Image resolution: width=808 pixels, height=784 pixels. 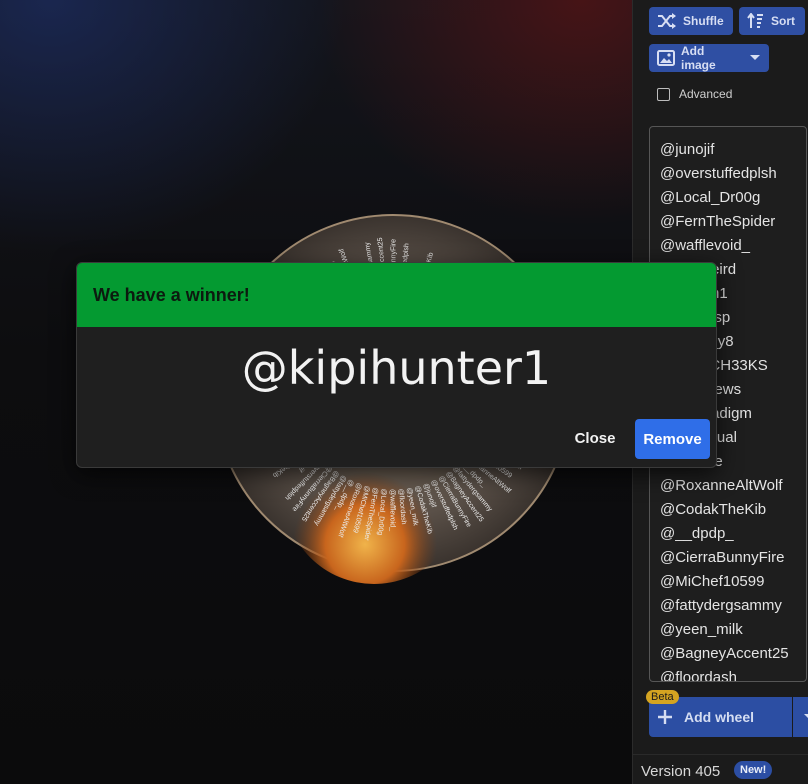 What do you see at coordinates (687, 149) in the screenshot?
I see `entry-line: @junojif` at bounding box center [687, 149].